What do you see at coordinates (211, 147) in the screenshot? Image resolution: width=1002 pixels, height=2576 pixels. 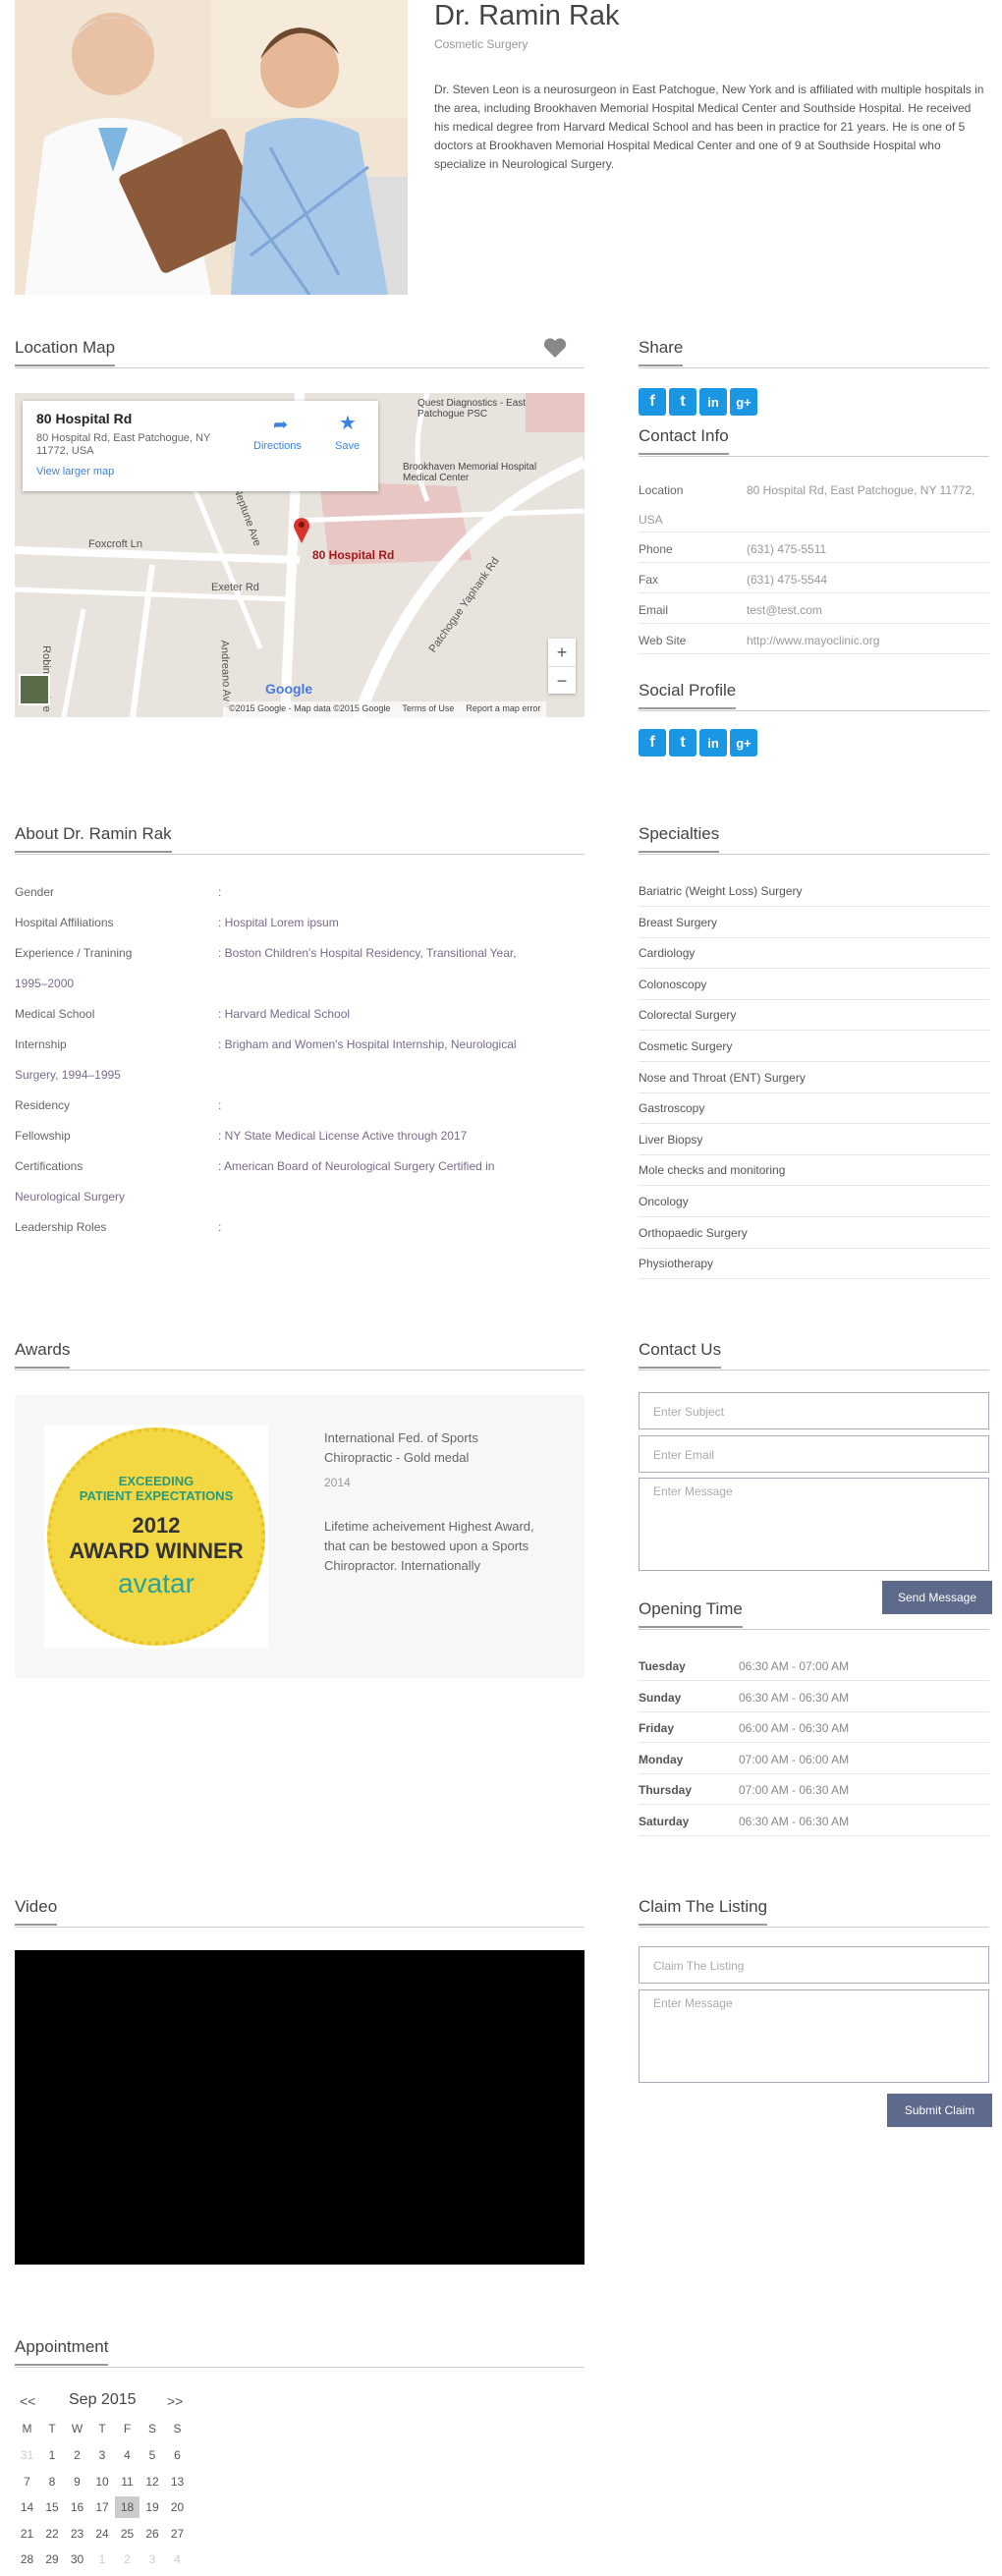 I see `doctor-photo` at bounding box center [211, 147].